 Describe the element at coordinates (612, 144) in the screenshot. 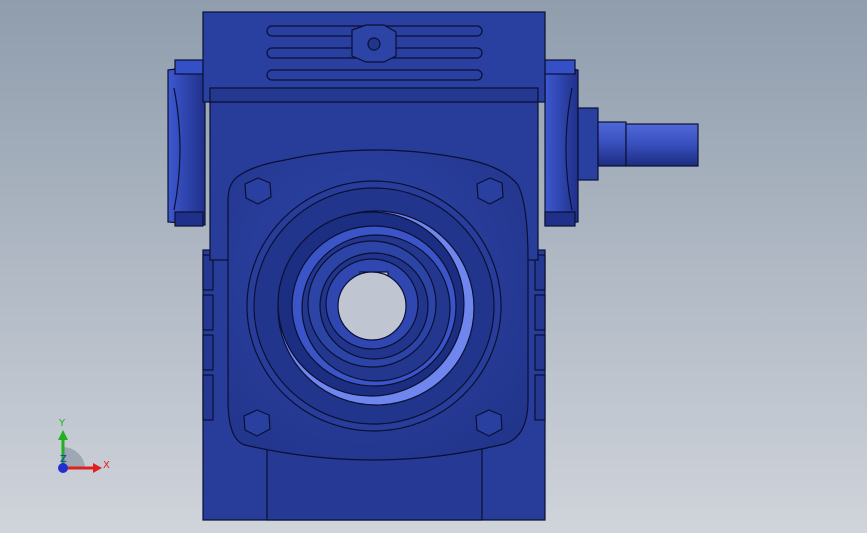

I see `input-shaft-hub` at that location.